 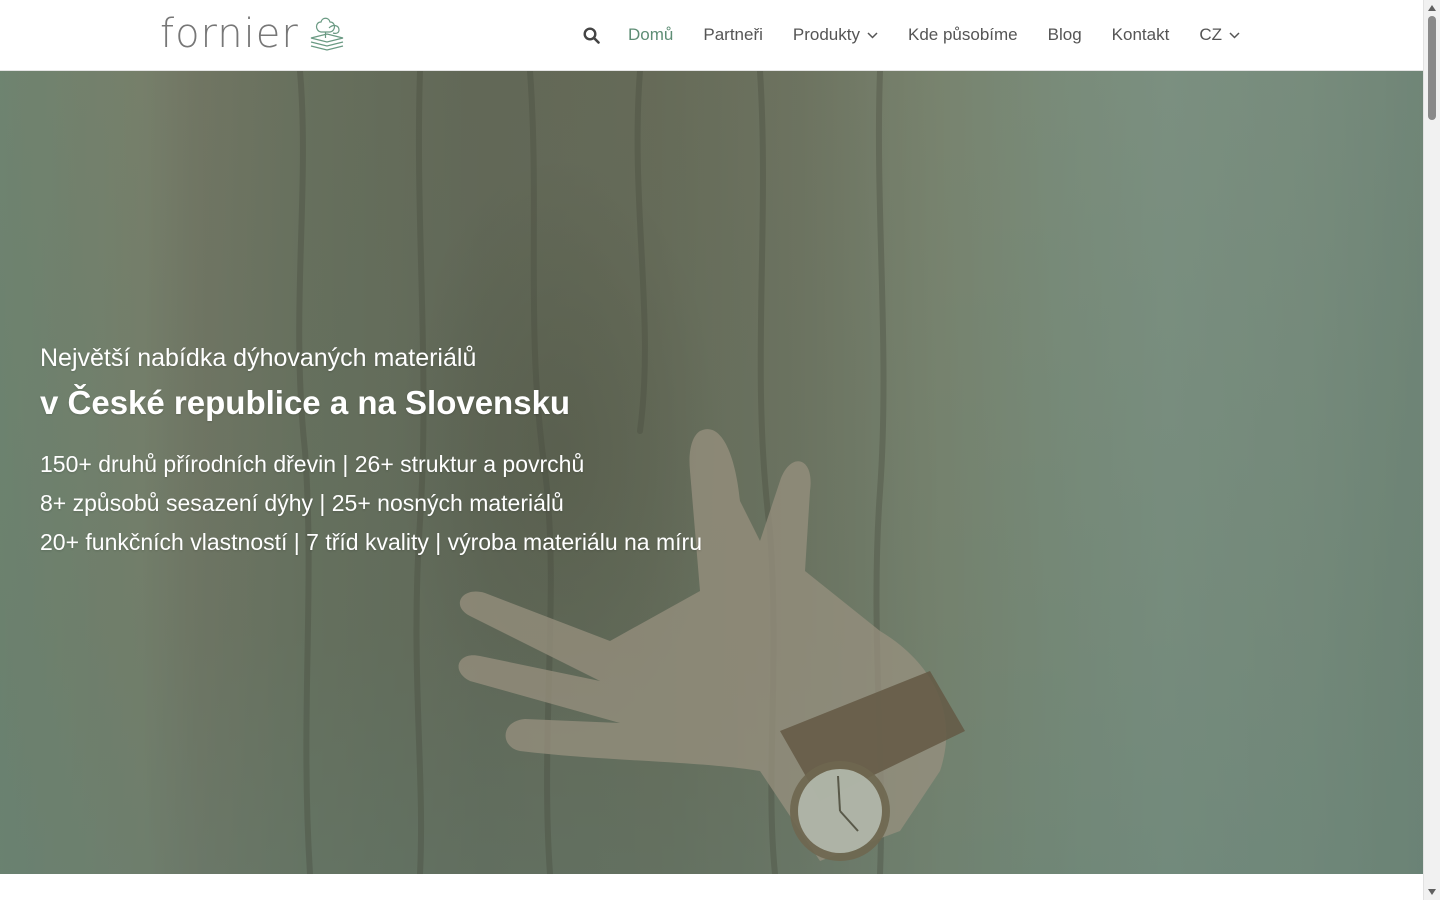 I want to click on page-scrollbar, so click(x=1431, y=450).